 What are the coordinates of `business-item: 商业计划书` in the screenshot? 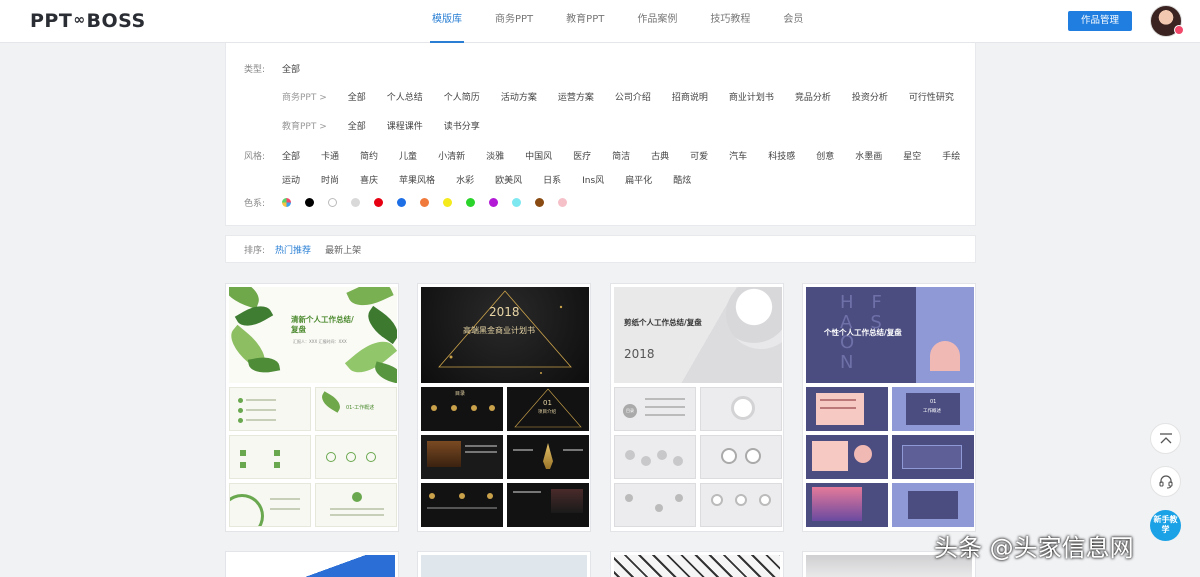 It's located at (751, 96).